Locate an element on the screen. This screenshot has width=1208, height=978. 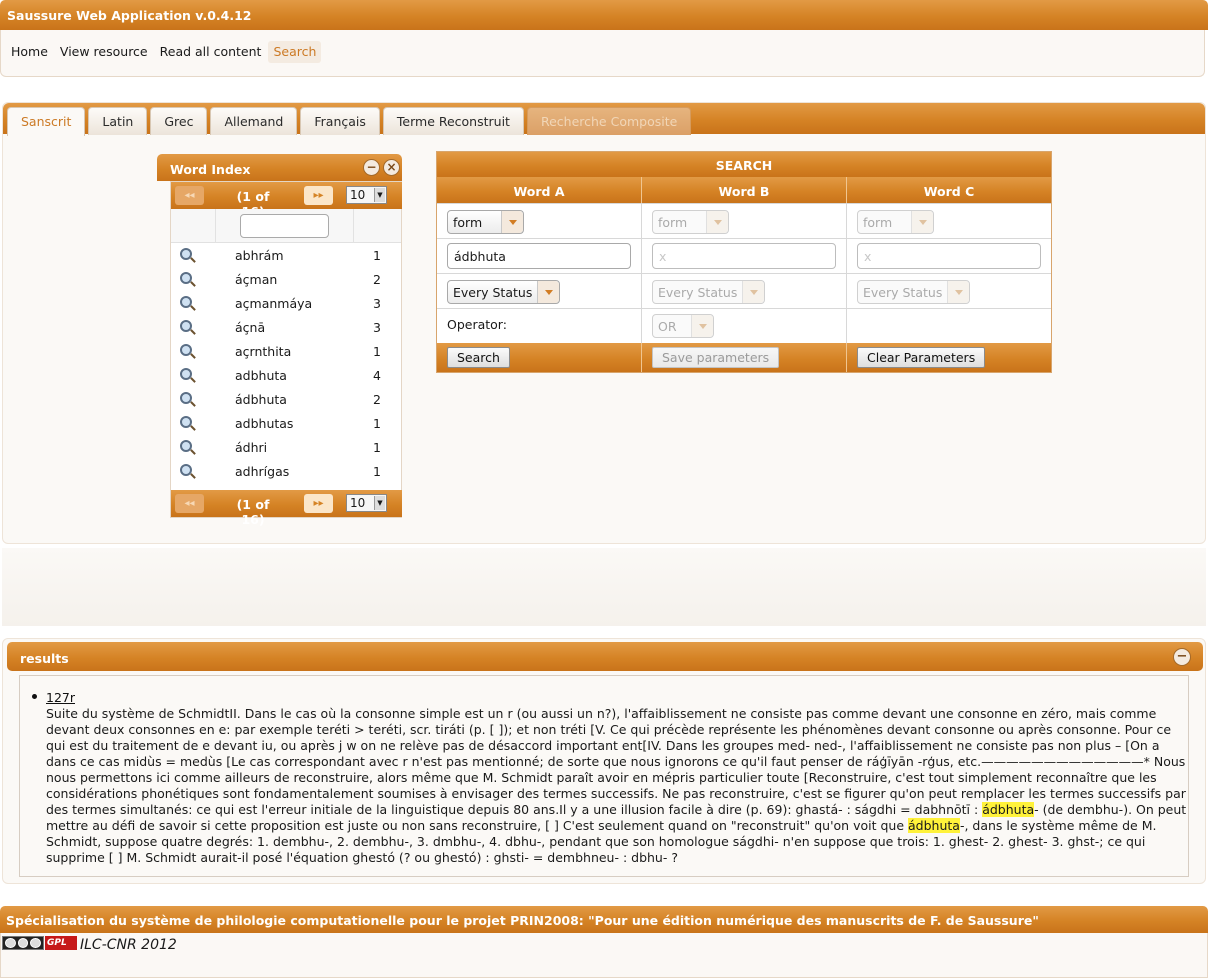
word-label: áçman is located at coordinates (256, 279).